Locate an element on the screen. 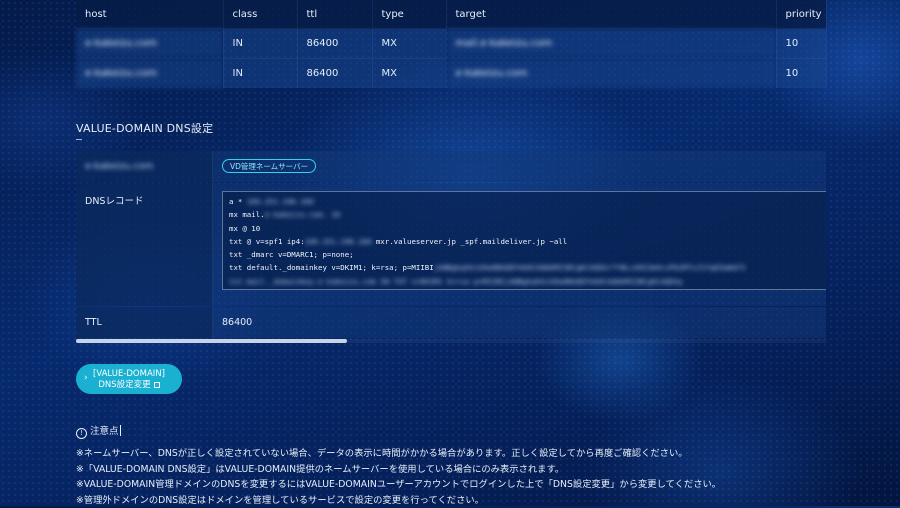  cell-target: mail.e-kakeizu.com is located at coordinates (611, 43).